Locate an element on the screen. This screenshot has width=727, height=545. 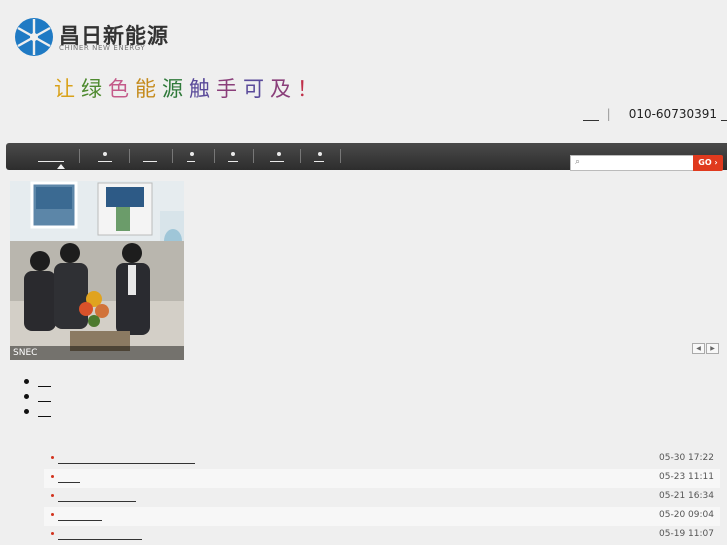
top-contact-bar: | 010-60730391 is located at coordinates (654, 114).